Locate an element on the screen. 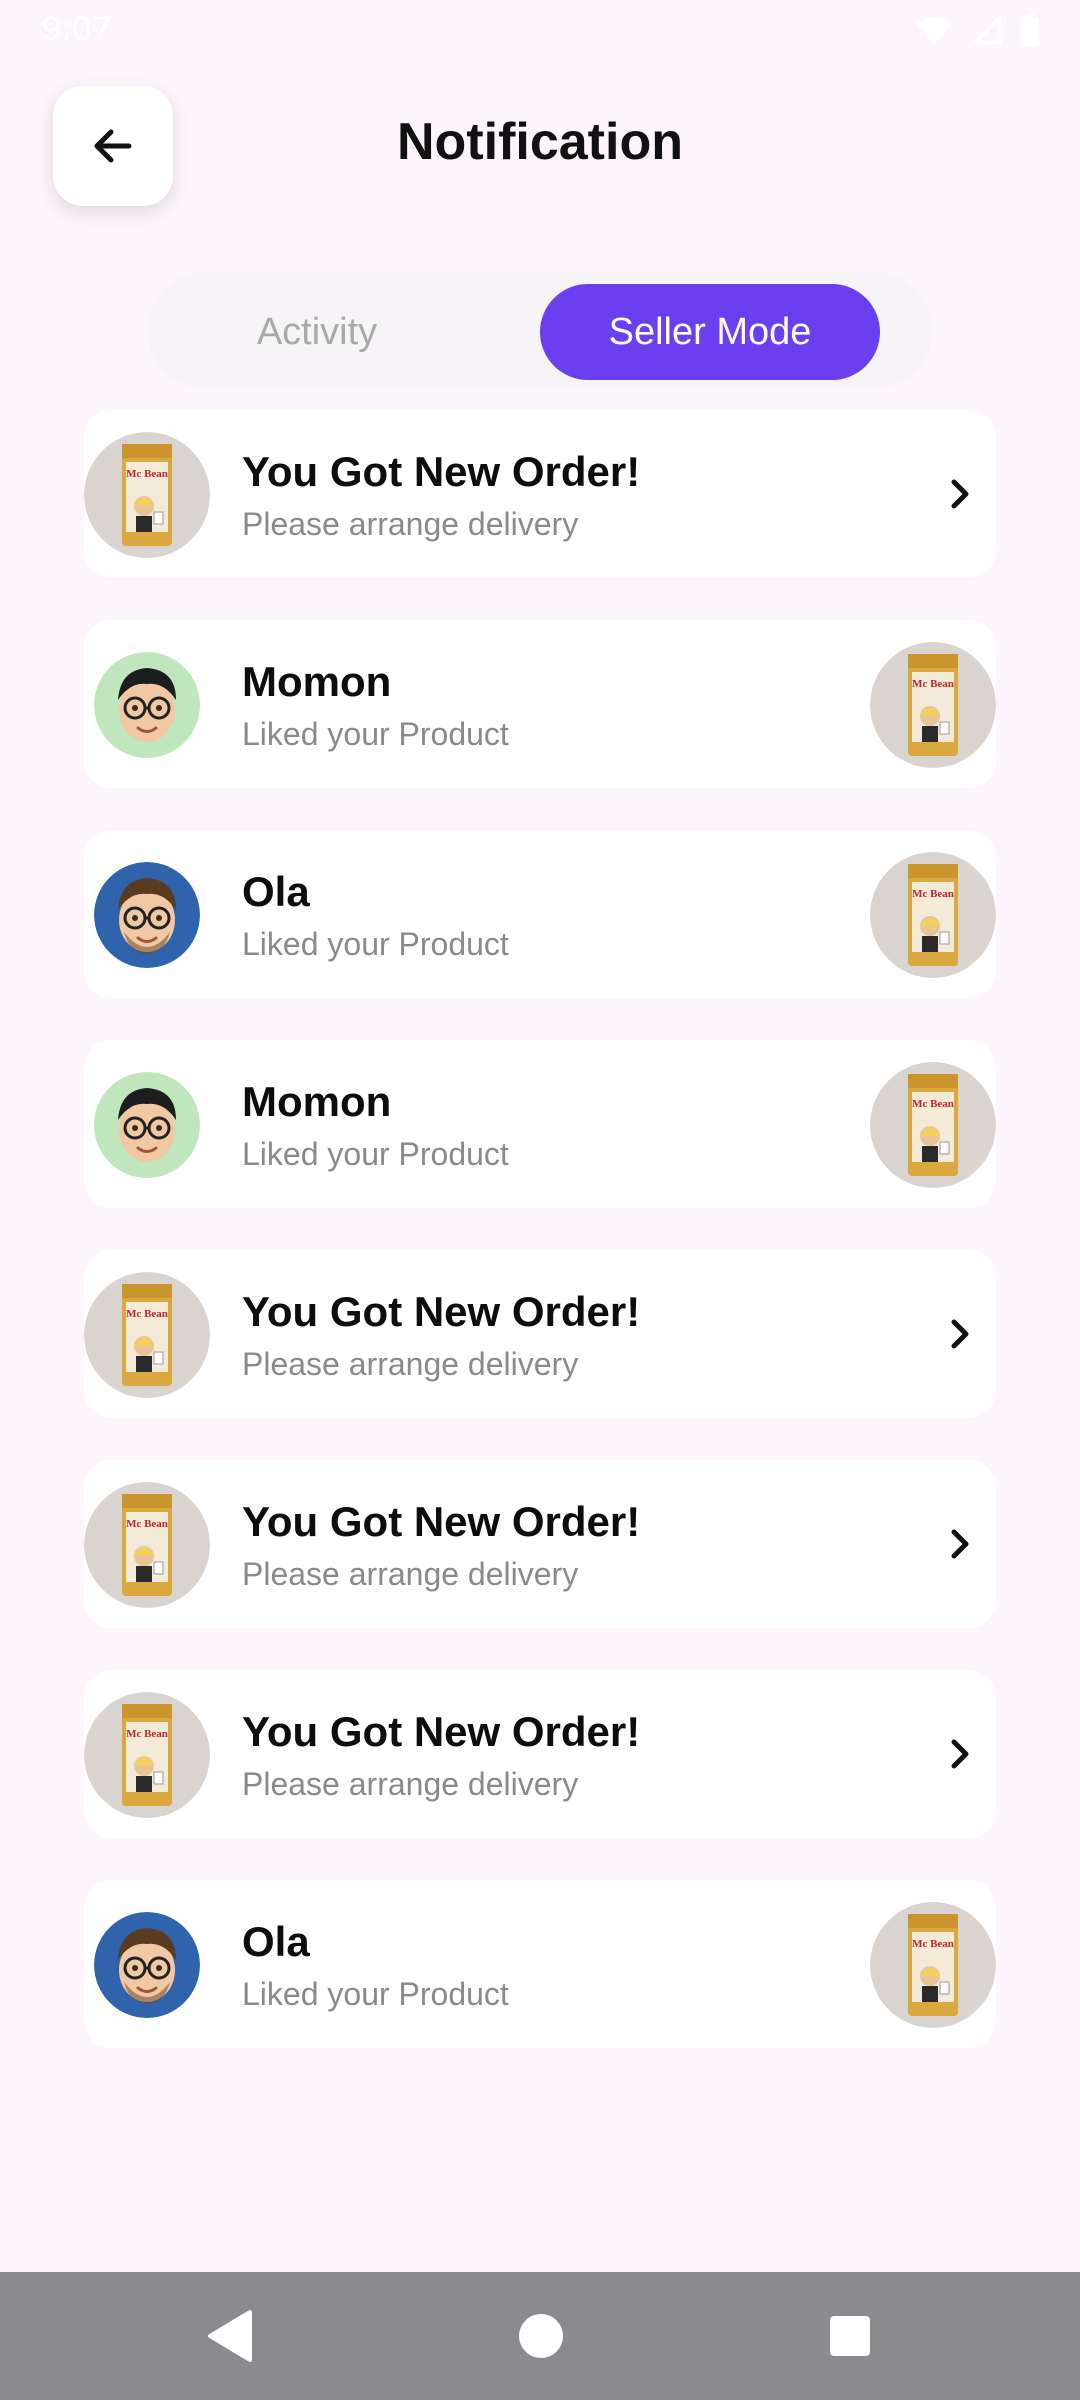 This screenshot has width=1080, height=2400. battery-icon is located at coordinates (1030, 30).